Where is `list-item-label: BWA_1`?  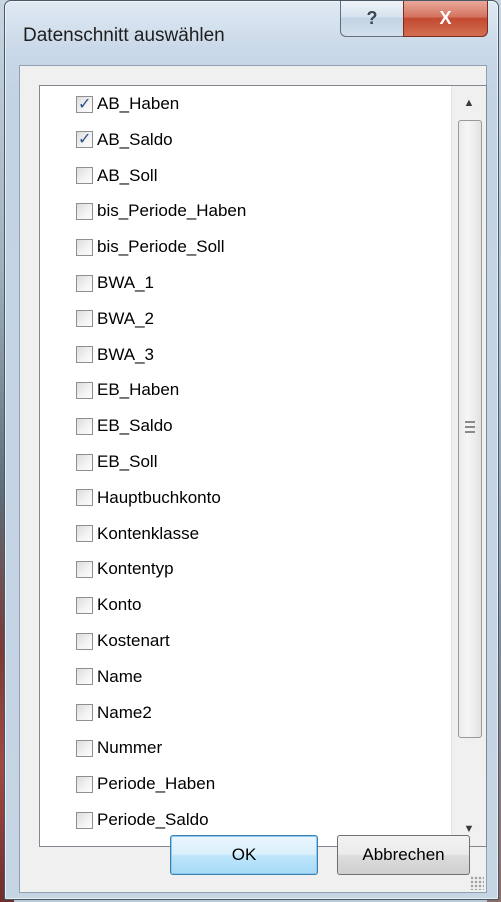
list-item-label: BWA_1 is located at coordinates (126, 282).